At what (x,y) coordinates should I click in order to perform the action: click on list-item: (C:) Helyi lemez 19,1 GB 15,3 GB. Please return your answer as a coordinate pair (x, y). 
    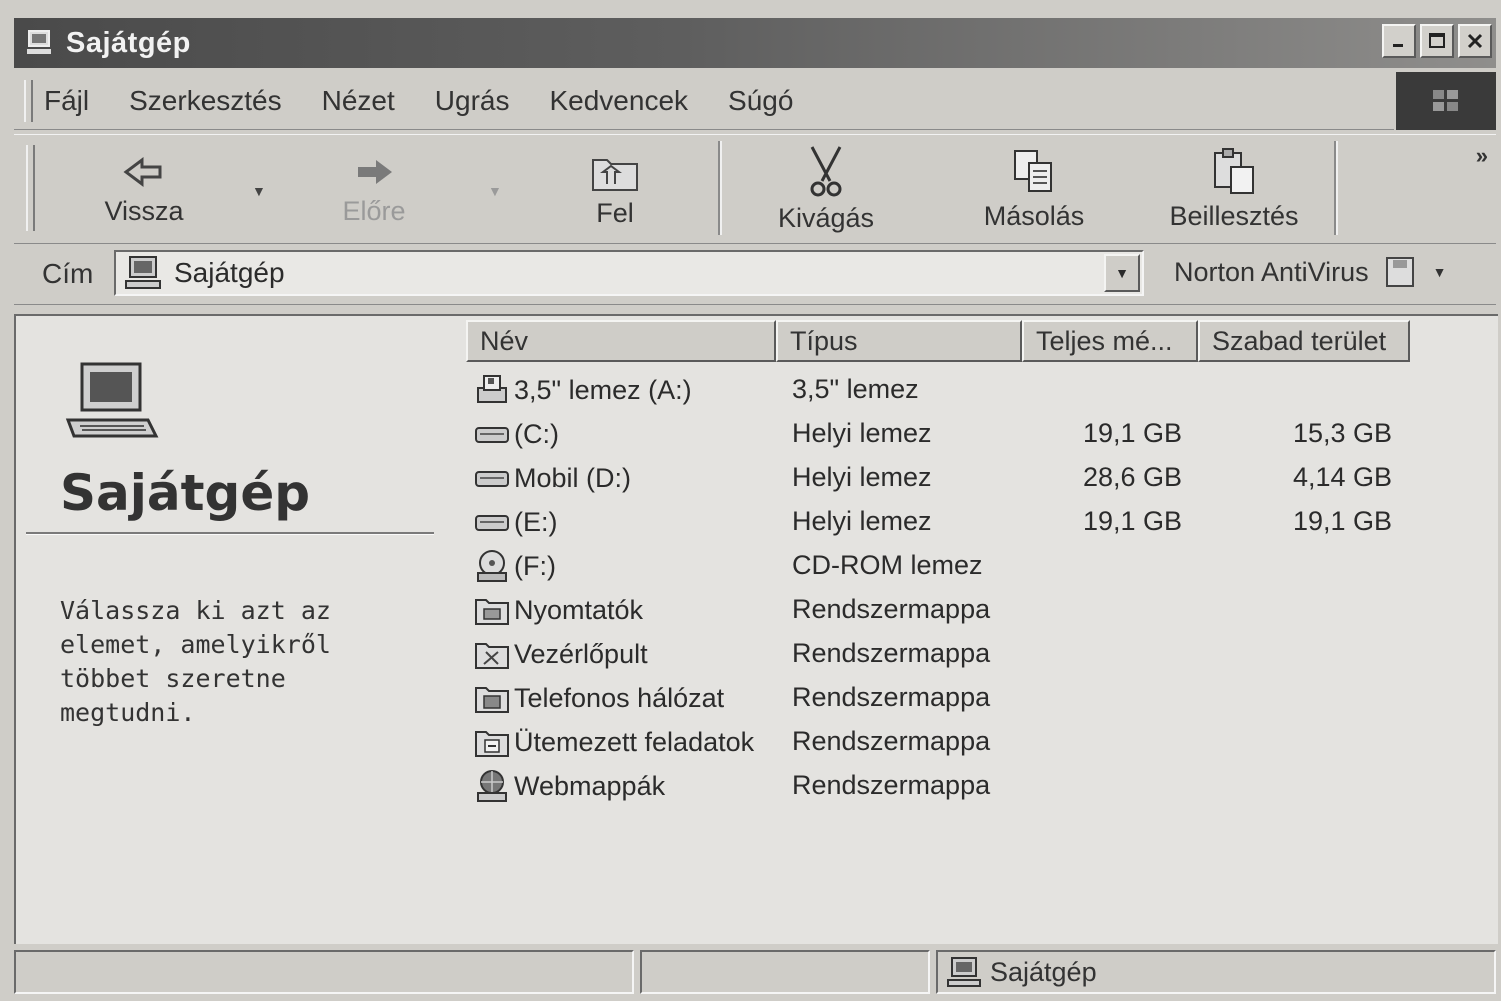
    Looking at the image, I should click on (981, 434).